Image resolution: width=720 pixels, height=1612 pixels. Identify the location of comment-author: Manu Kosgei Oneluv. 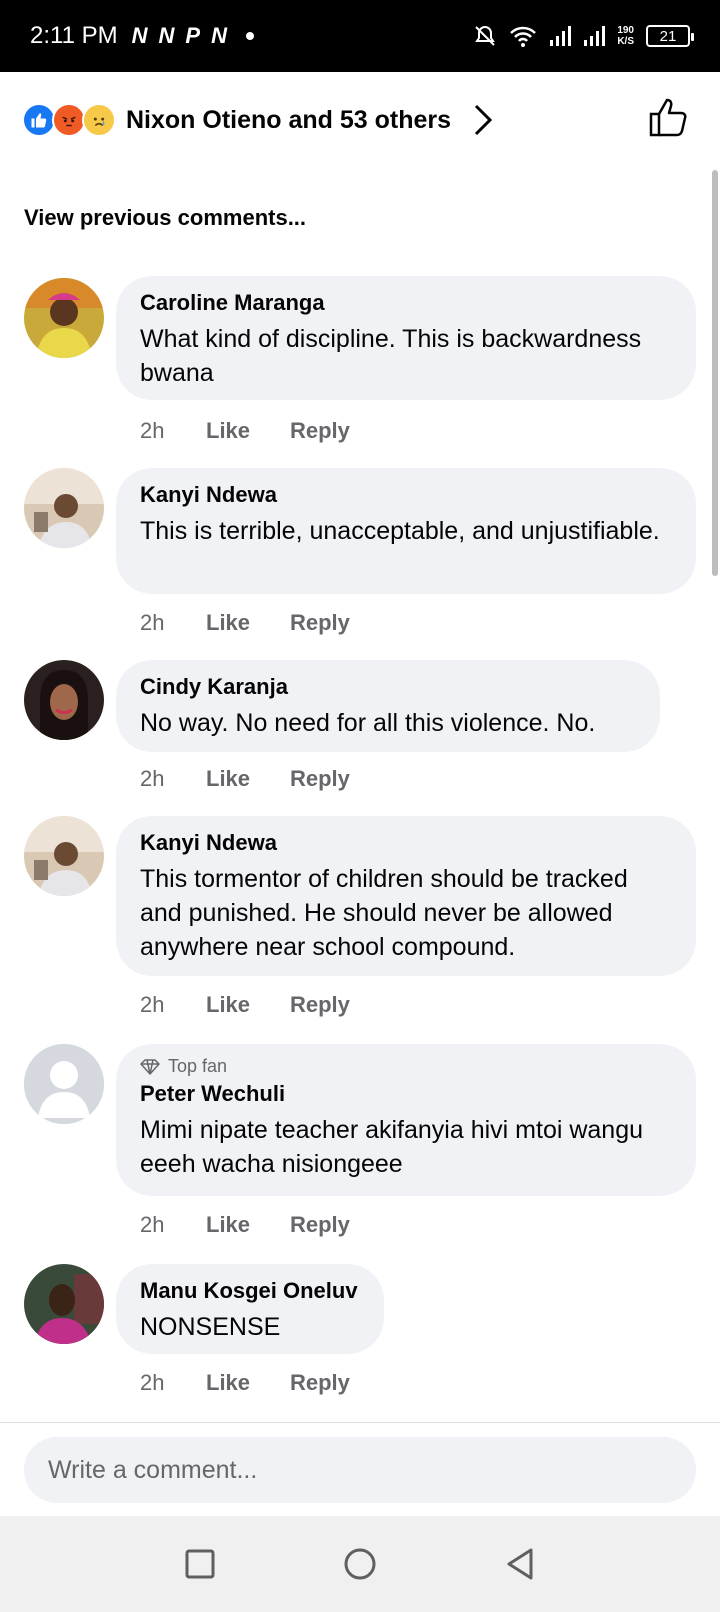
(250, 1291).